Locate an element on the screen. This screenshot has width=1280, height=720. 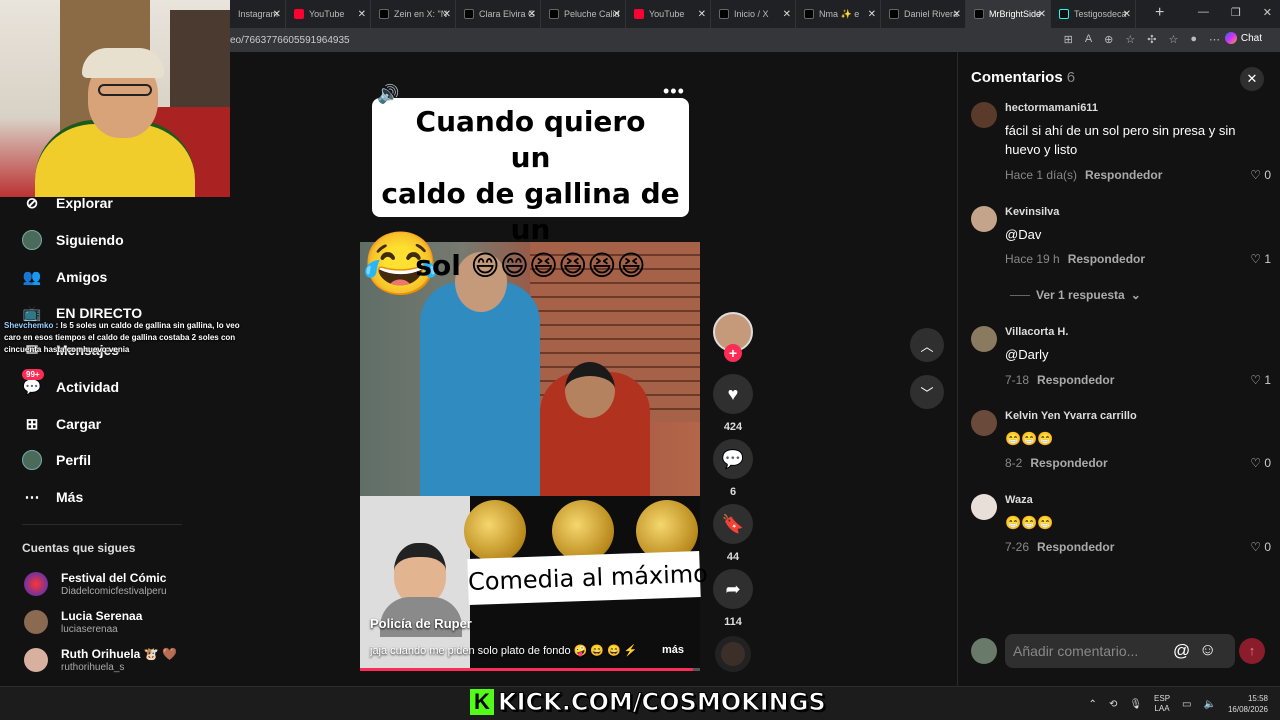
comment-user: Villacorta H. is located at coordinates (1036, 332).